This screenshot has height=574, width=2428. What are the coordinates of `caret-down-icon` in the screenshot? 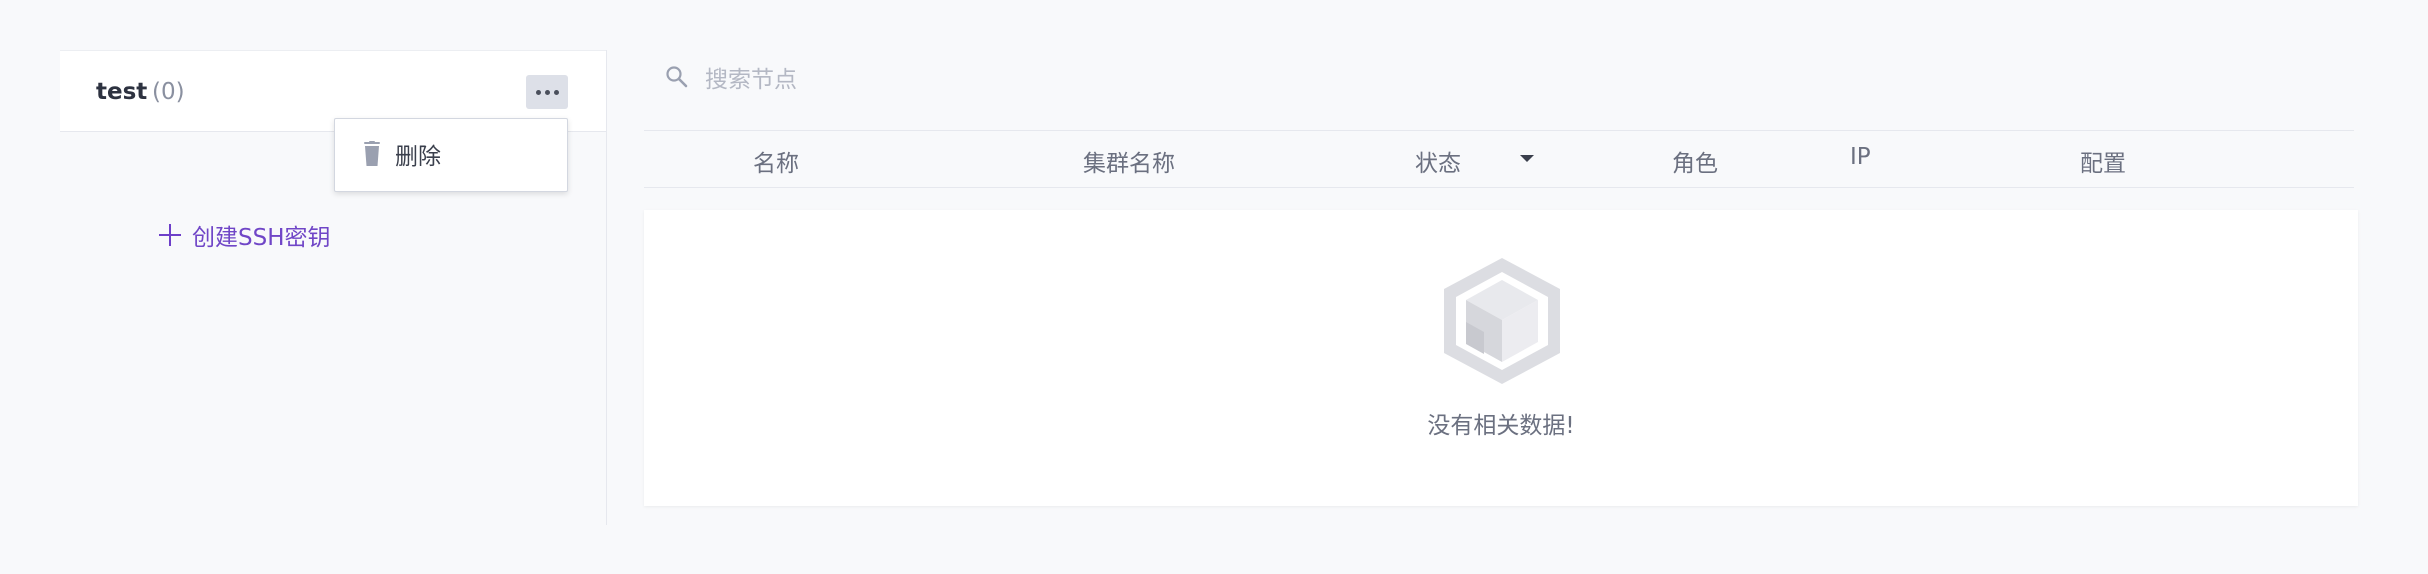 It's located at (1527, 158).